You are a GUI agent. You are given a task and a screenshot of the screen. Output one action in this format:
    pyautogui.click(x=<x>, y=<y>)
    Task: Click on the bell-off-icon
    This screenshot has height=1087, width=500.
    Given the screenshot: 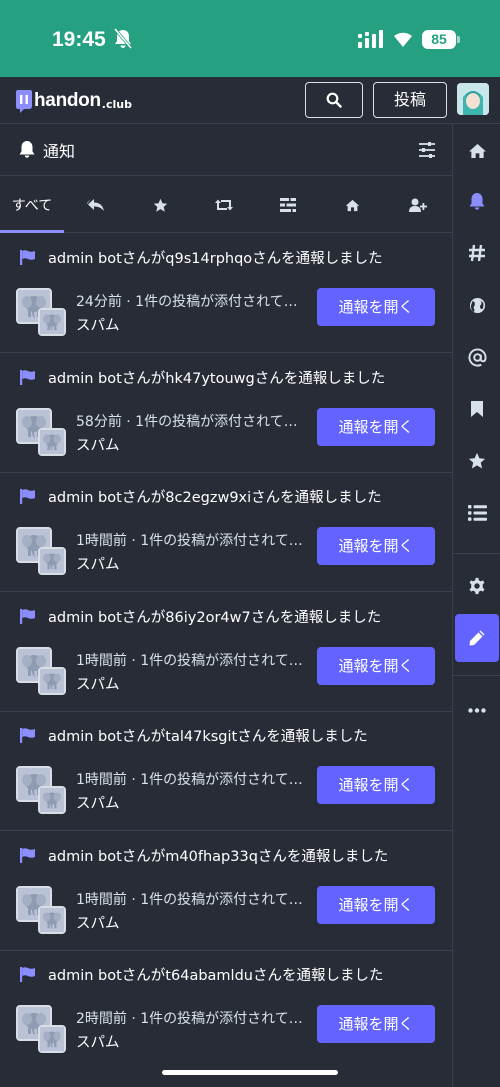 What is the action you would take?
    pyautogui.click(x=123, y=38)
    